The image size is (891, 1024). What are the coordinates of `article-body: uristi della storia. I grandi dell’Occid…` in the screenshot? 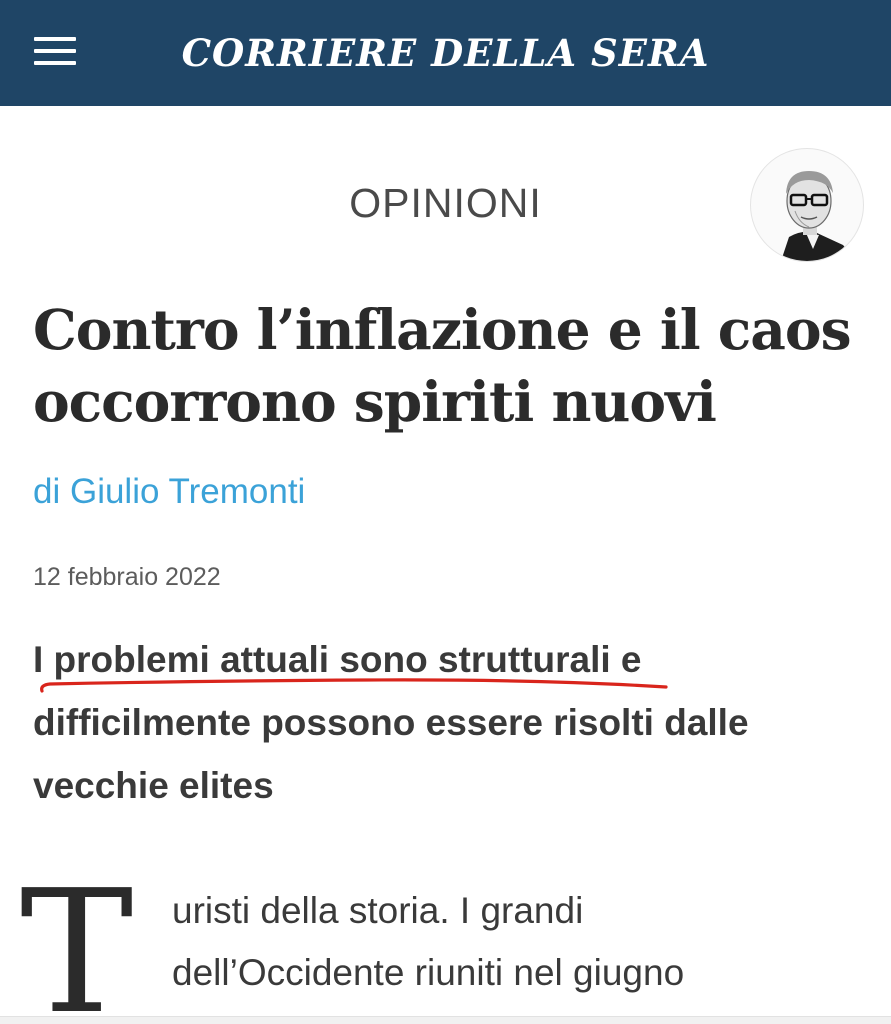 It's located at (512, 942).